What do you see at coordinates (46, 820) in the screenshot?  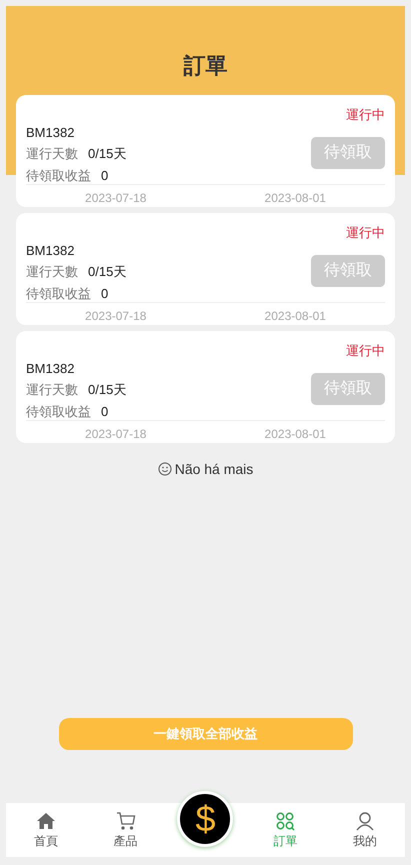 I see `home-icon` at bounding box center [46, 820].